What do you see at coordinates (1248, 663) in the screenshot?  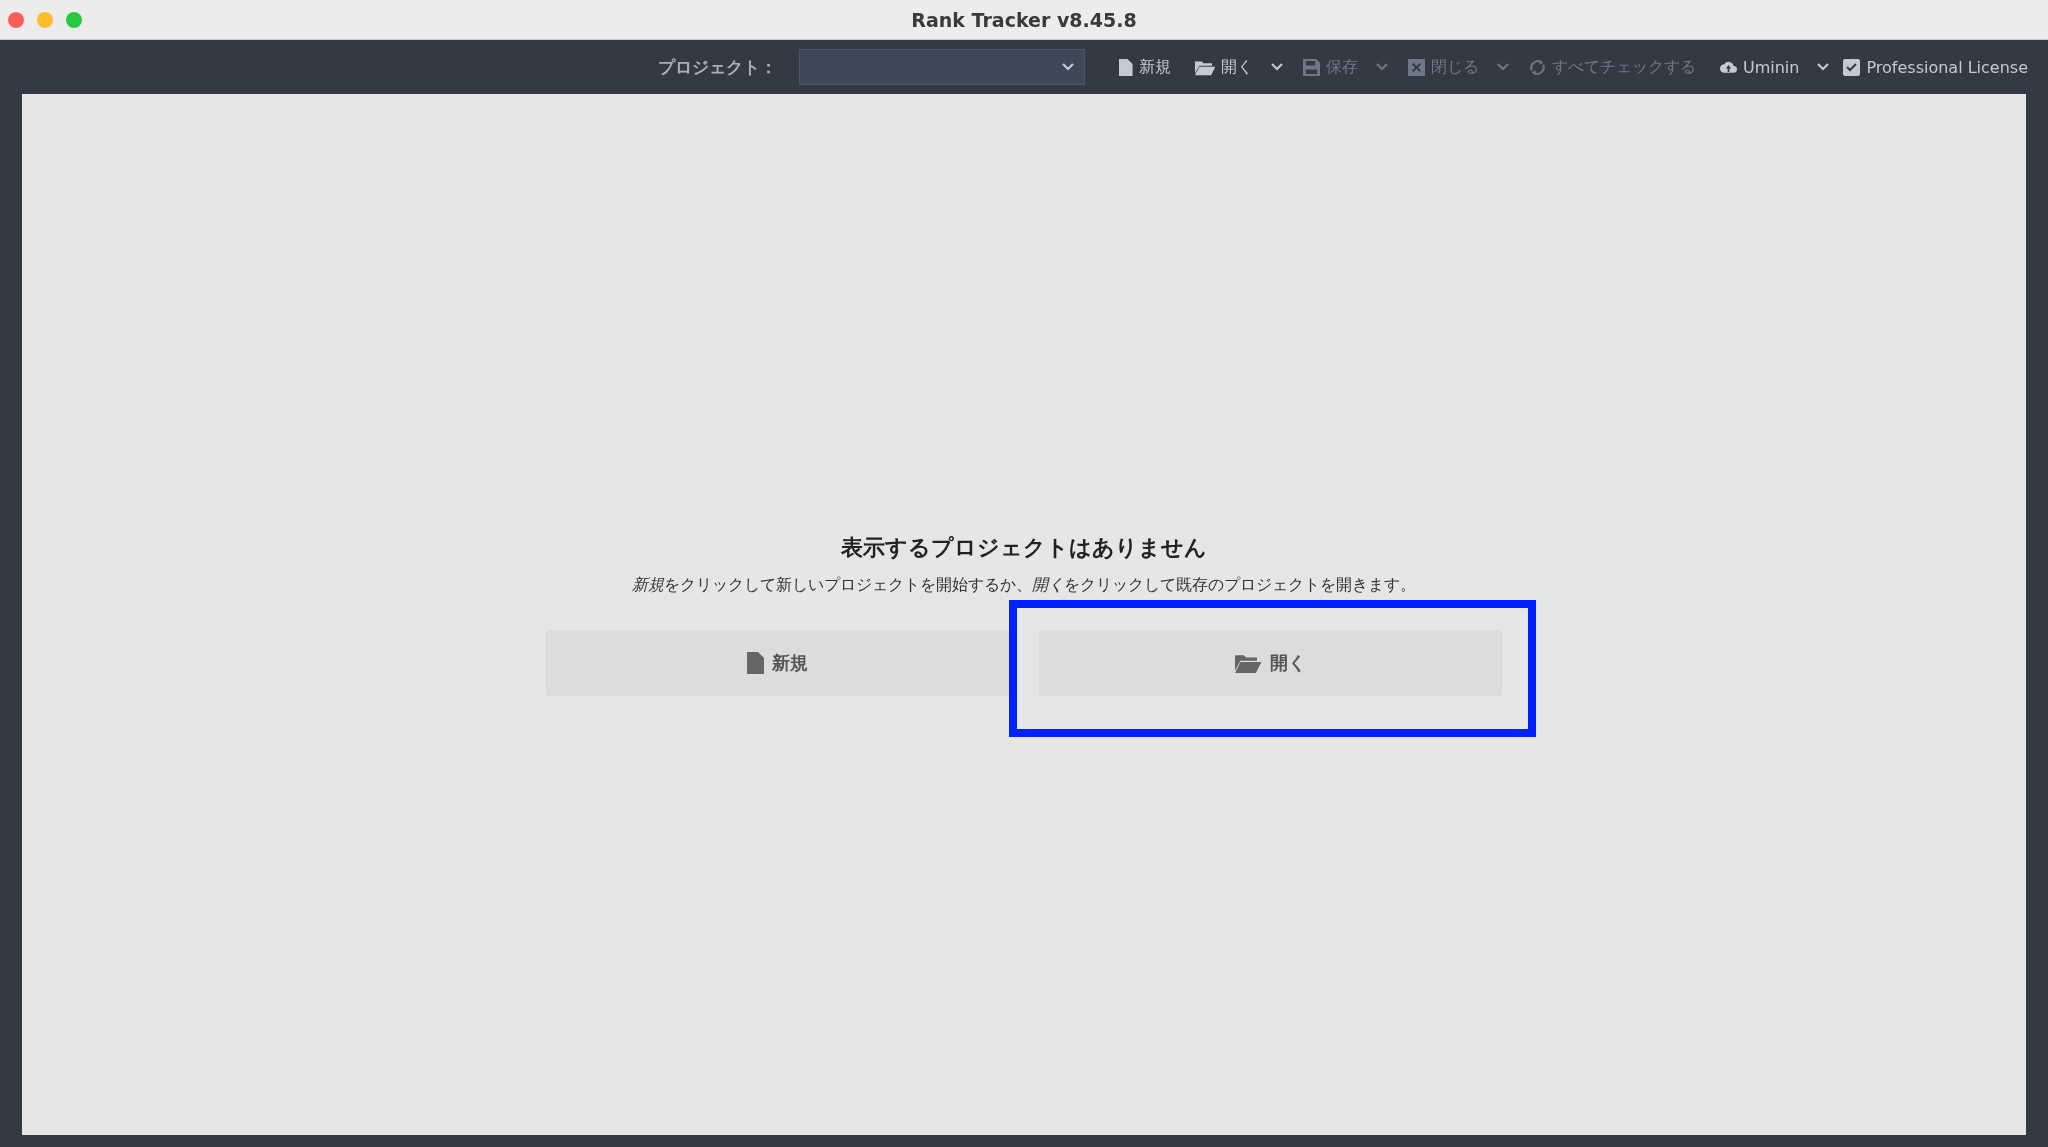 I see `folder-icon` at bounding box center [1248, 663].